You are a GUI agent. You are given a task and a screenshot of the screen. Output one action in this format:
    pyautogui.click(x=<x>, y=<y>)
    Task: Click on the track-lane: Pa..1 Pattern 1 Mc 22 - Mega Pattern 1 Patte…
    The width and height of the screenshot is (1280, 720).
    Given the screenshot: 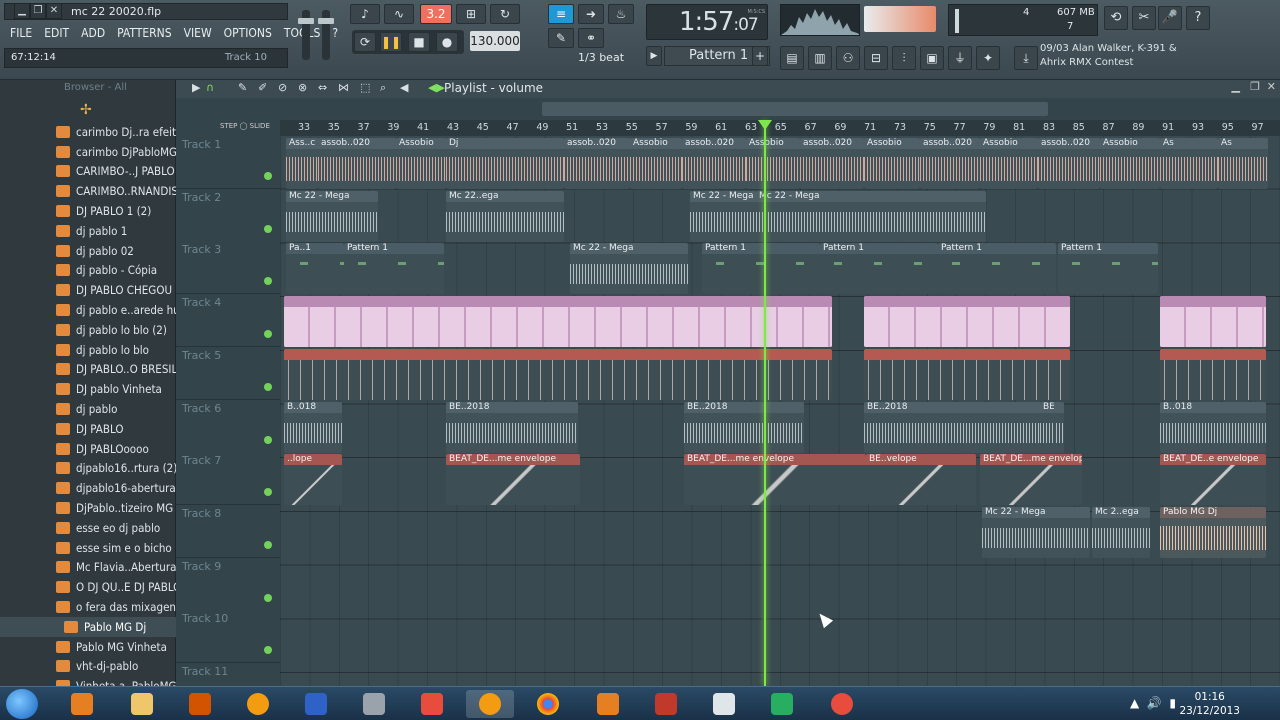 What is the action you would take?
    pyautogui.click(x=780, y=268)
    